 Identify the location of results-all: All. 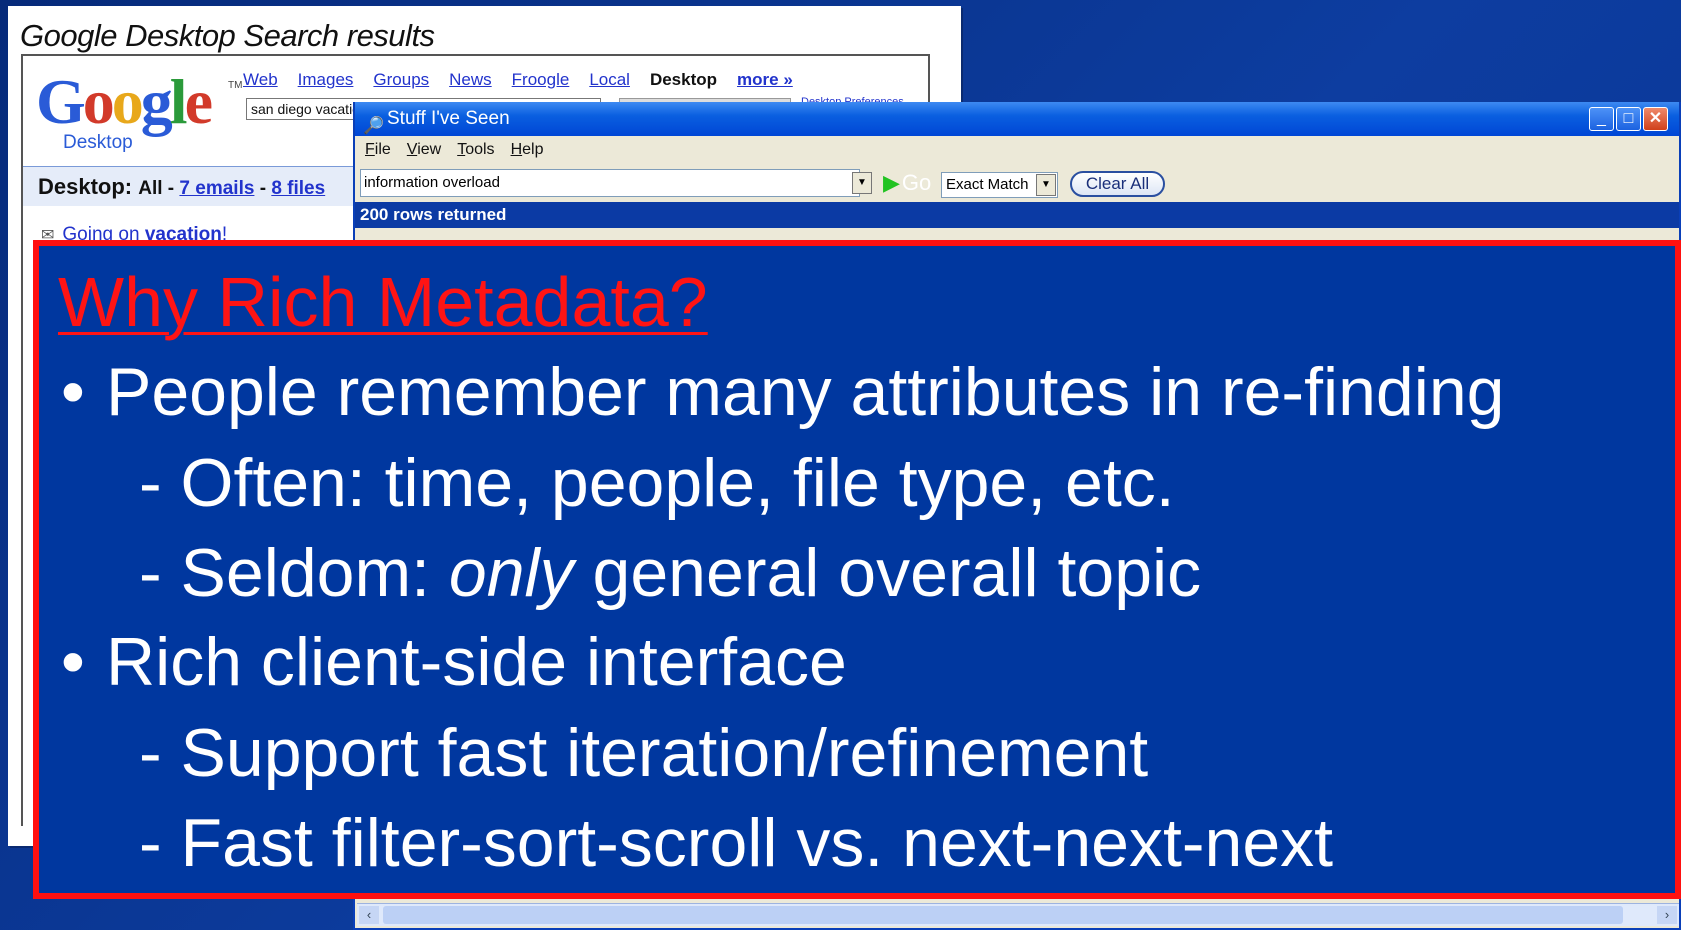
(150, 188).